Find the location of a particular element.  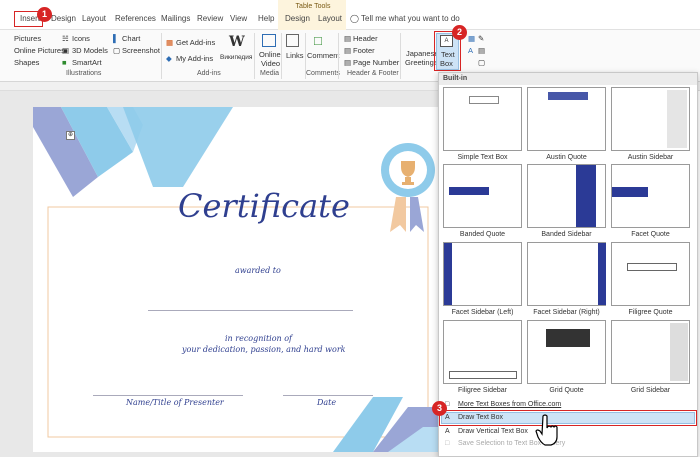

label-banded-sidebar: Banded Sidebar is located at coordinates (566, 234).